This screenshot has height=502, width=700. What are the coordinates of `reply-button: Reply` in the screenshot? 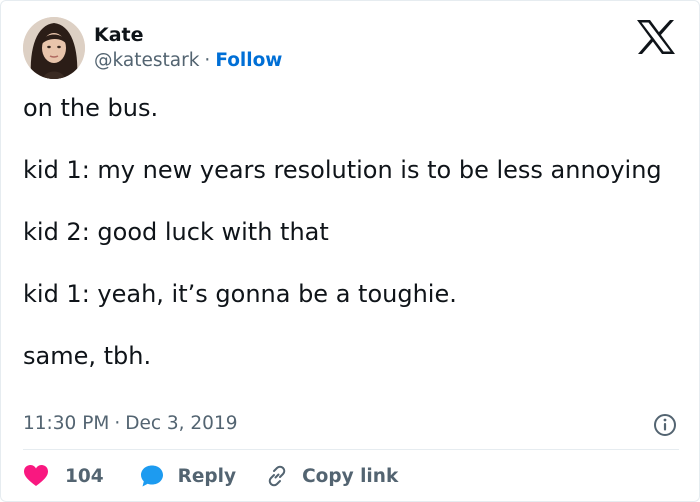 It's located at (188, 476).